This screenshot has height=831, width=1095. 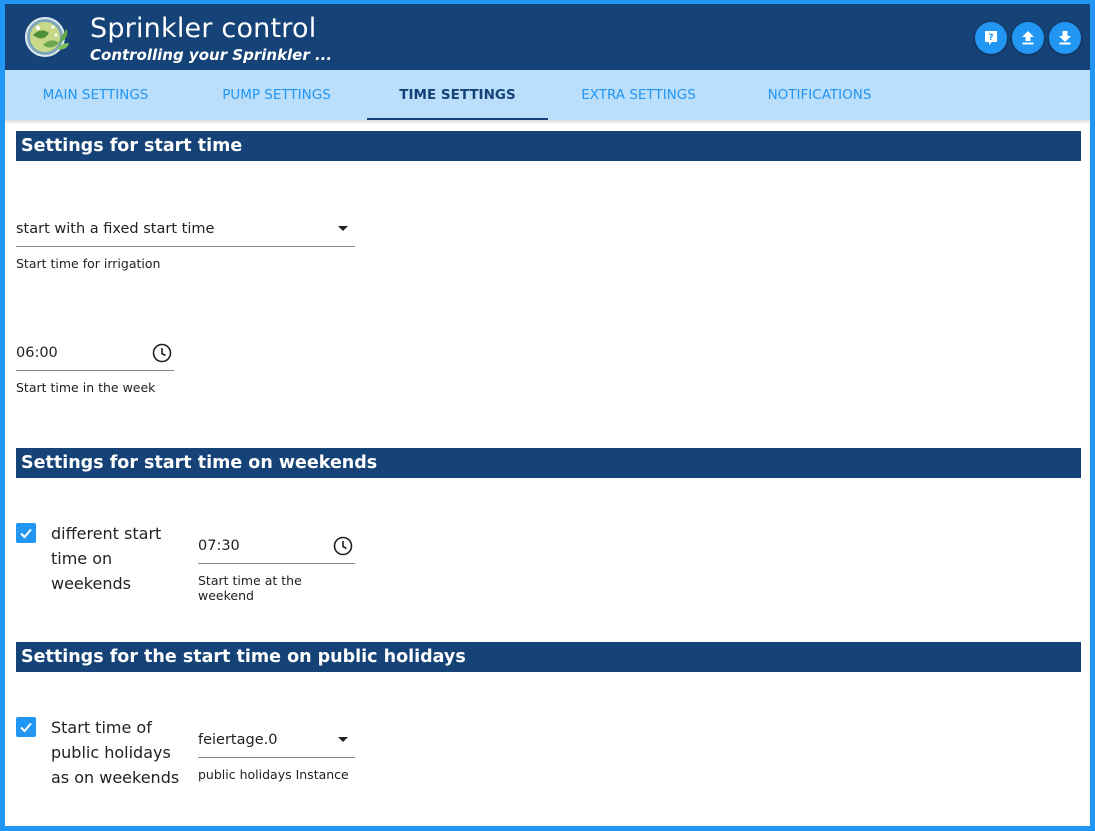 What do you see at coordinates (203, 28) in the screenshot?
I see `app-title: Sprinkler control` at bounding box center [203, 28].